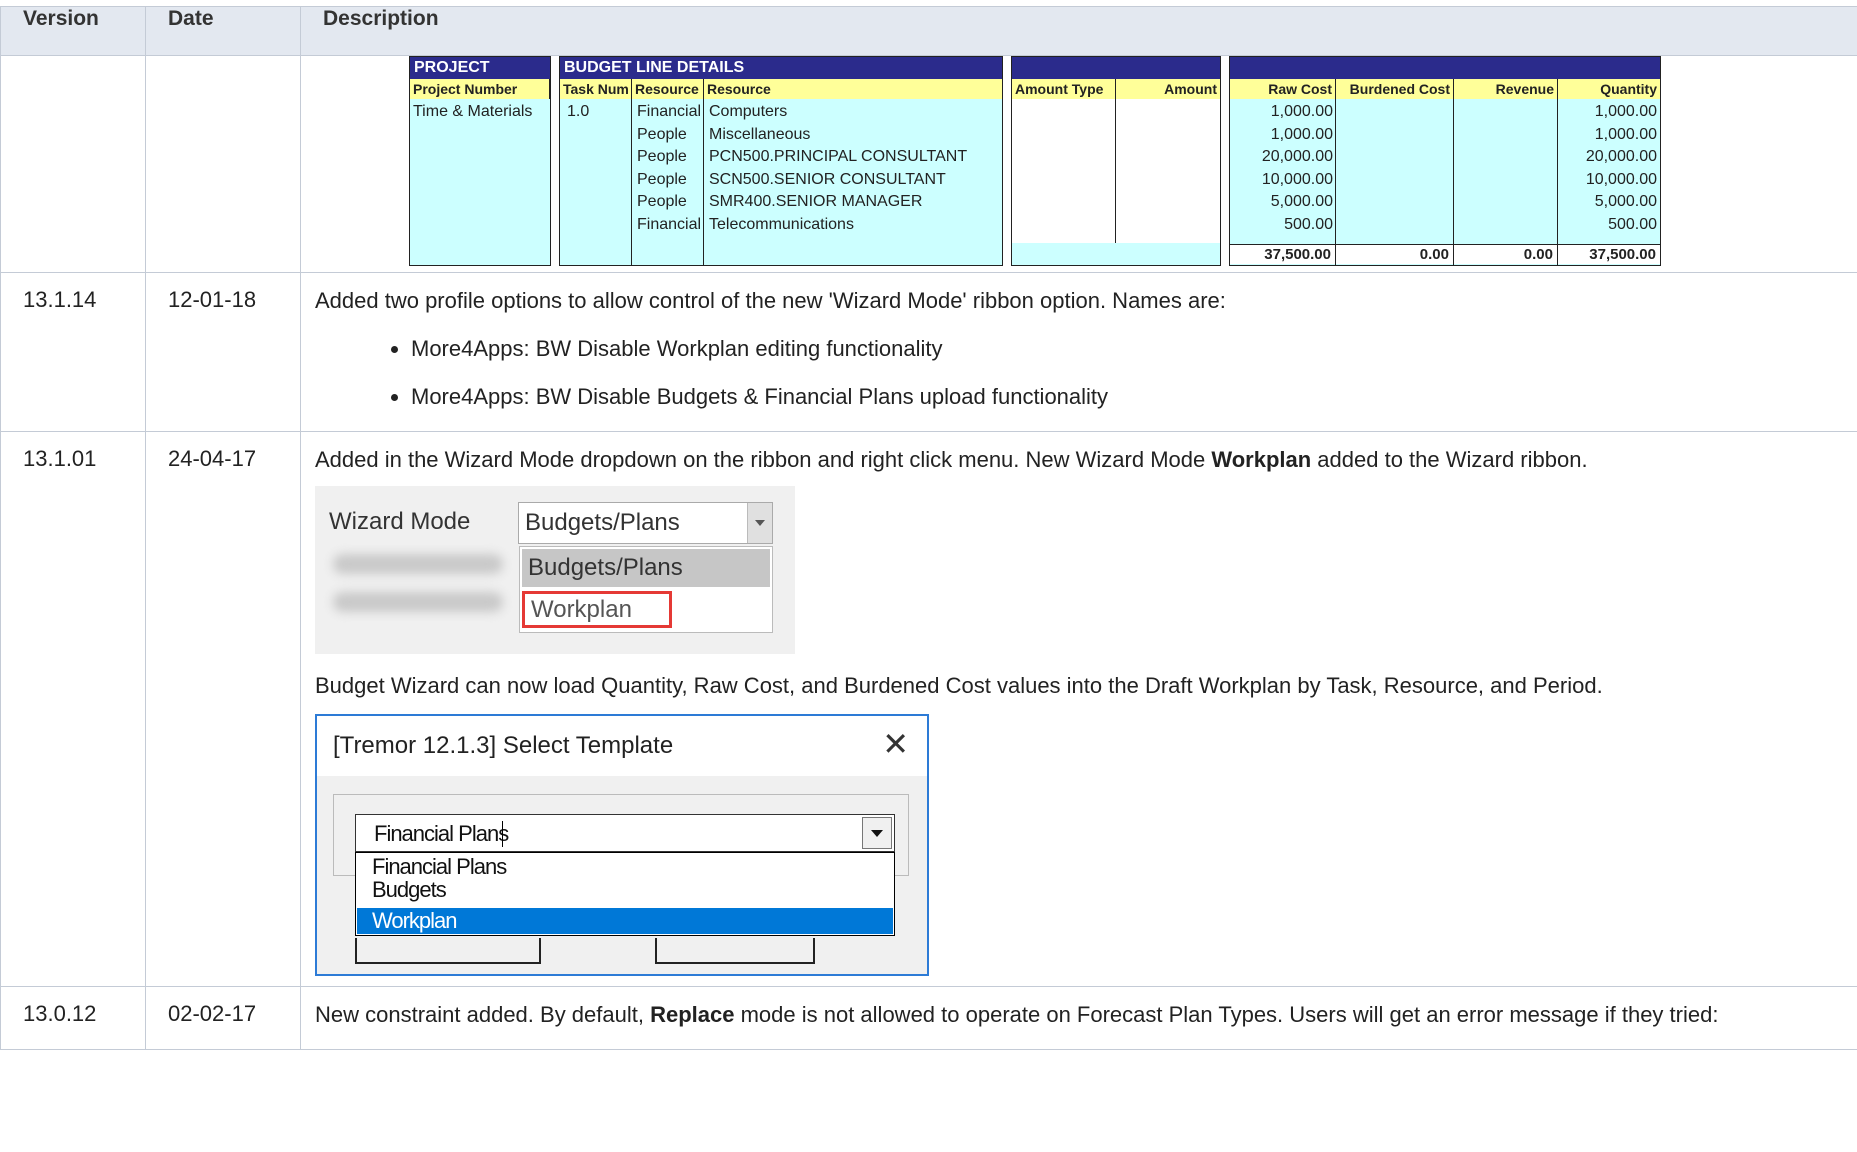 Image resolution: width=1857 pixels, height=1152 pixels. What do you see at coordinates (73, 352) in the screenshot?
I see `version-cell: 13.1.14` at bounding box center [73, 352].